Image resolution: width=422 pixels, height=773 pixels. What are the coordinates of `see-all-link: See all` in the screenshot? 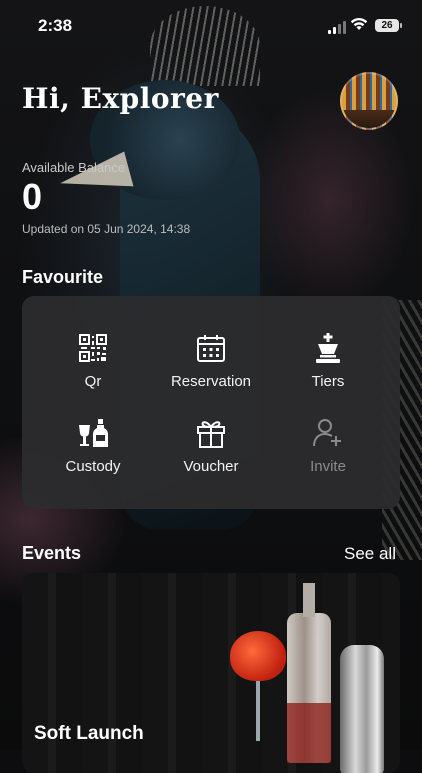 It's located at (370, 554).